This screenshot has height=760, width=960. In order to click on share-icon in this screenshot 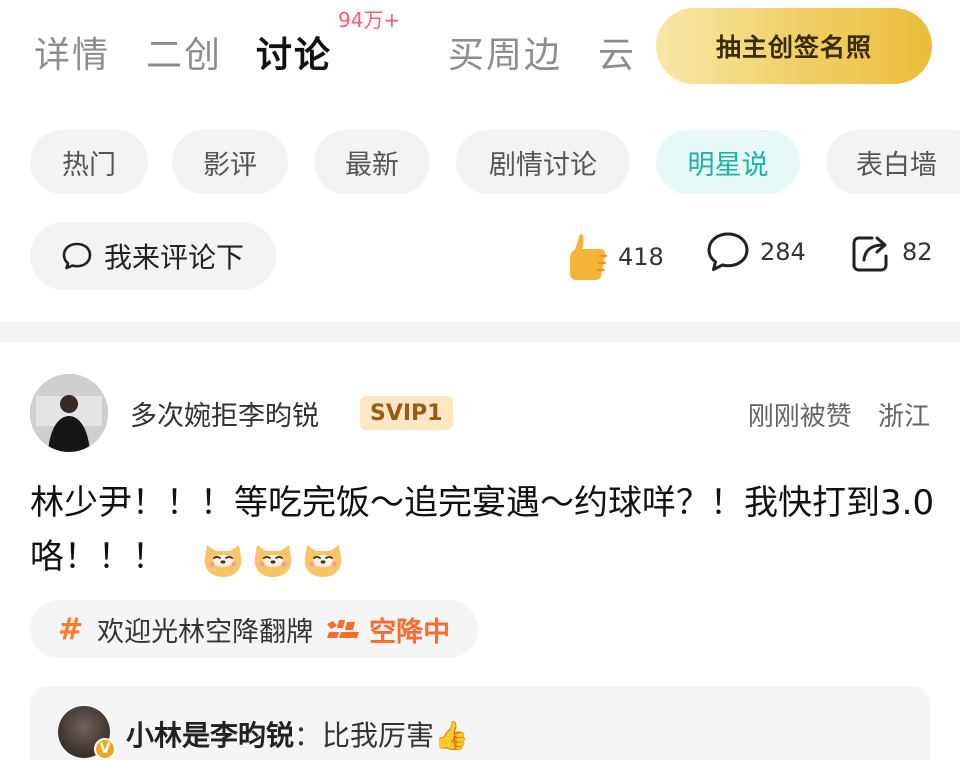, I will do `click(870, 254)`.